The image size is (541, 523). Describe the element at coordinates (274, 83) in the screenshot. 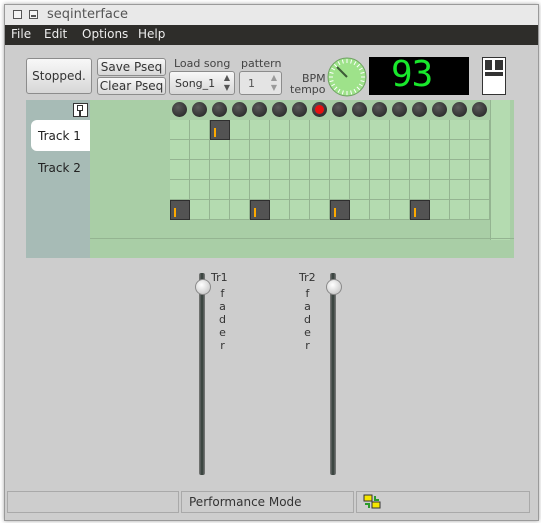

I see `pattern-spin-arrows-icon: ▲ ▼` at that location.